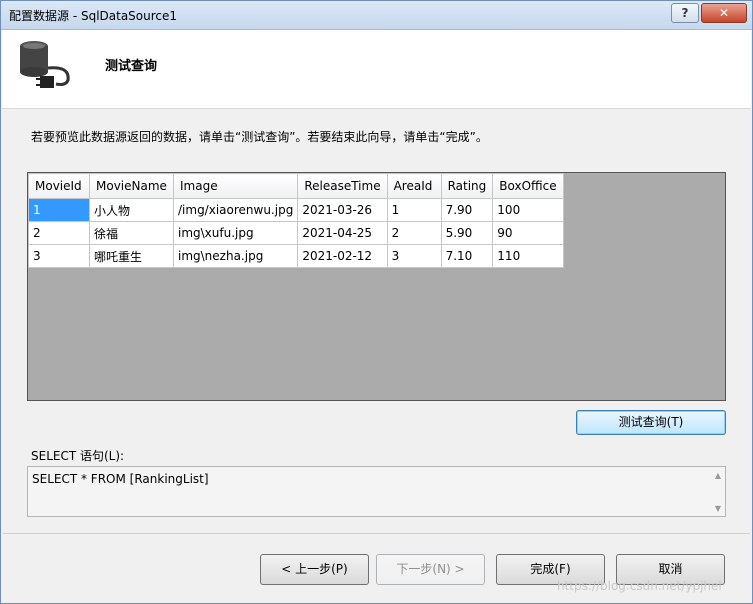  What do you see at coordinates (430, 569) in the screenshot?
I see `next-button: 下一步(N) >` at bounding box center [430, 569].